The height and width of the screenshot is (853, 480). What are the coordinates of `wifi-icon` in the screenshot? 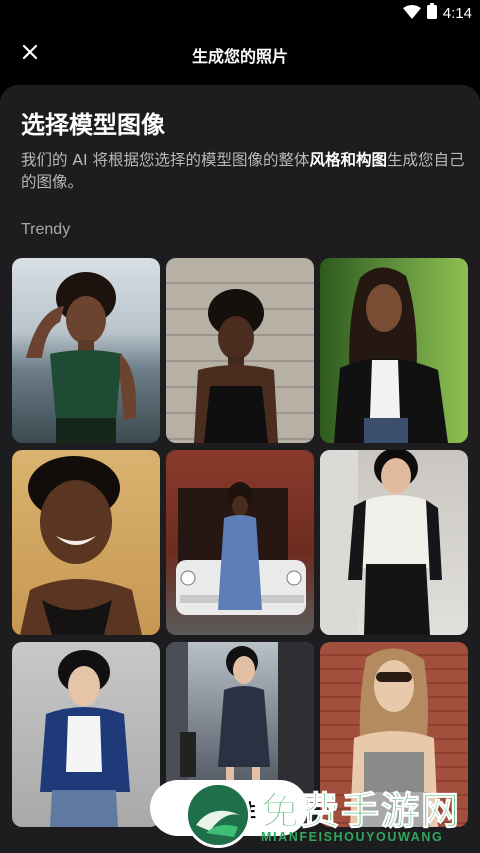 It's located at (411, 13).